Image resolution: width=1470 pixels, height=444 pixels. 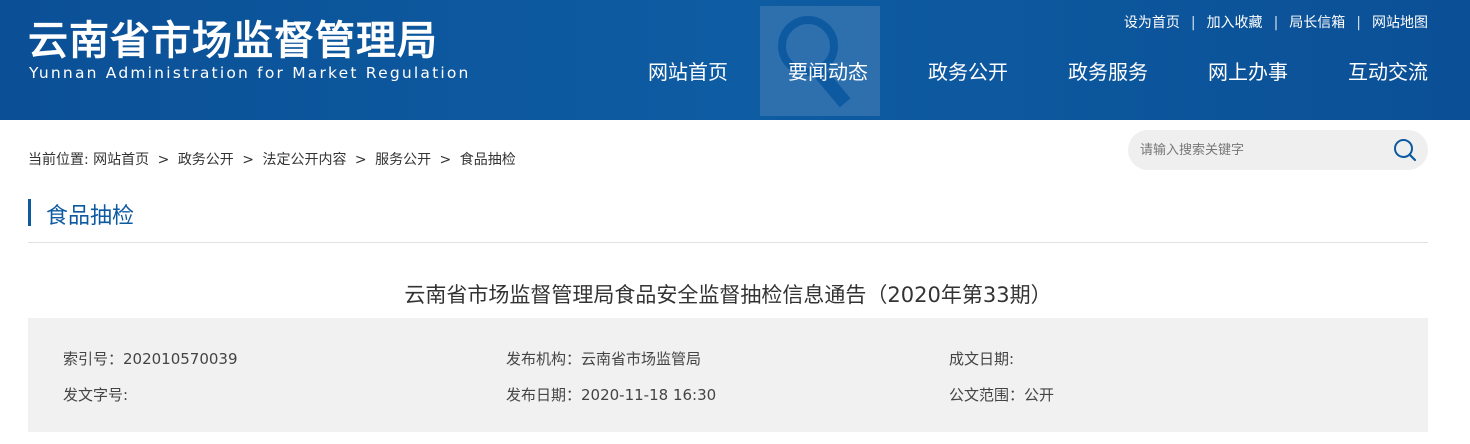 I want to click on section-title-marker, so click(x=29, y=212).